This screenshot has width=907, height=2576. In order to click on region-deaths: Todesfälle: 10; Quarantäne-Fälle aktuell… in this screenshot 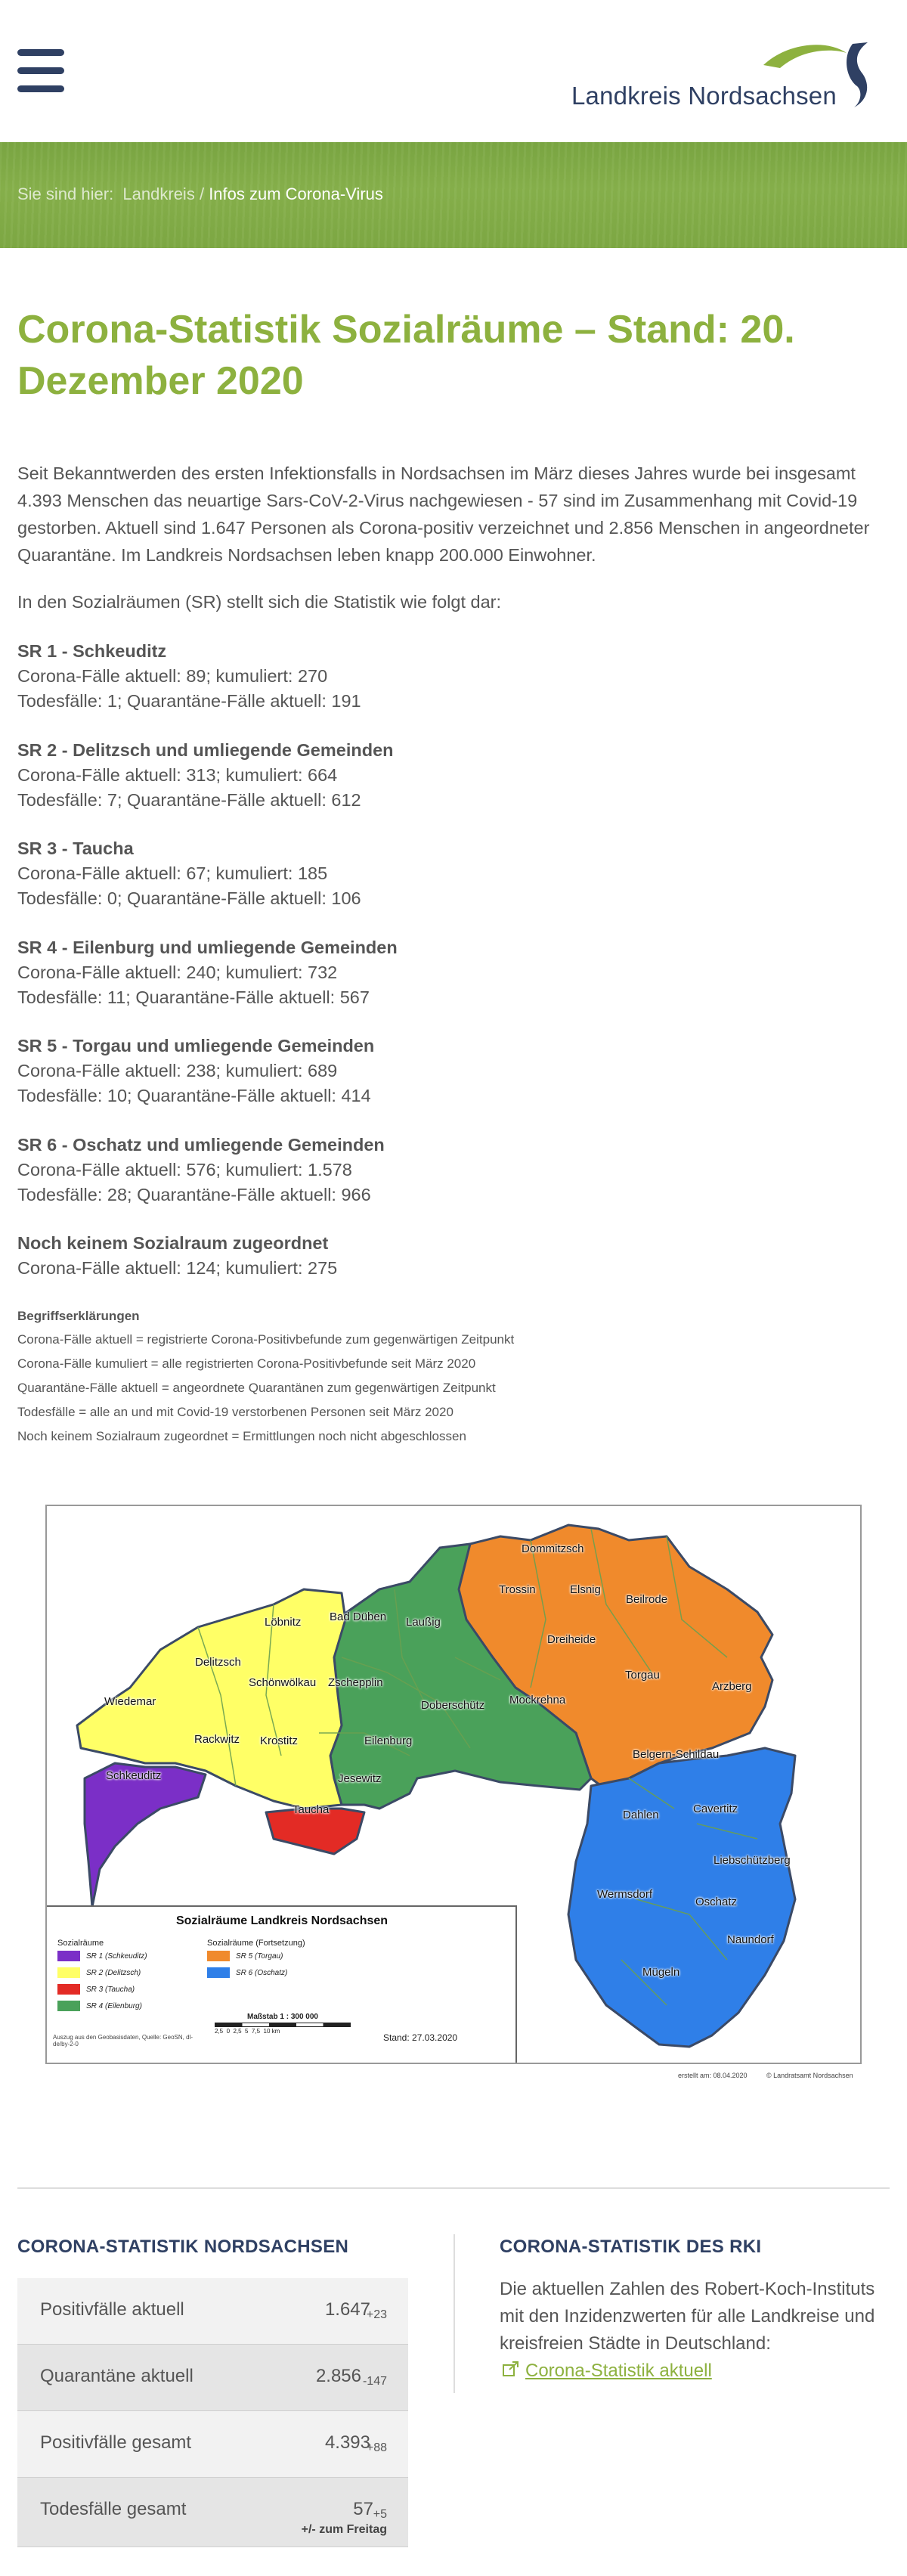, I will do `click(194, 1096)`.